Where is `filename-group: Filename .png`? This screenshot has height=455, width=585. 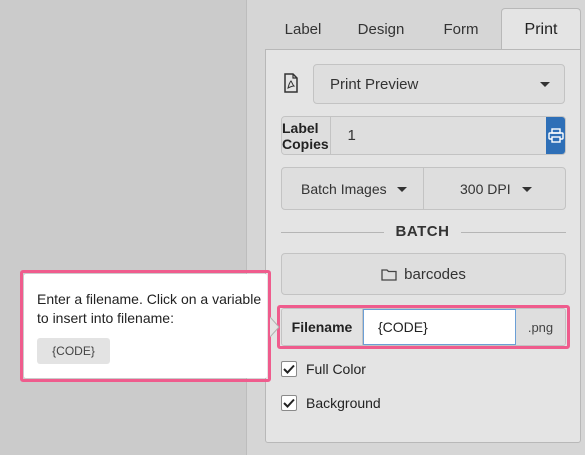 filename-group: Filename .png is located at coordinates (423, 327).